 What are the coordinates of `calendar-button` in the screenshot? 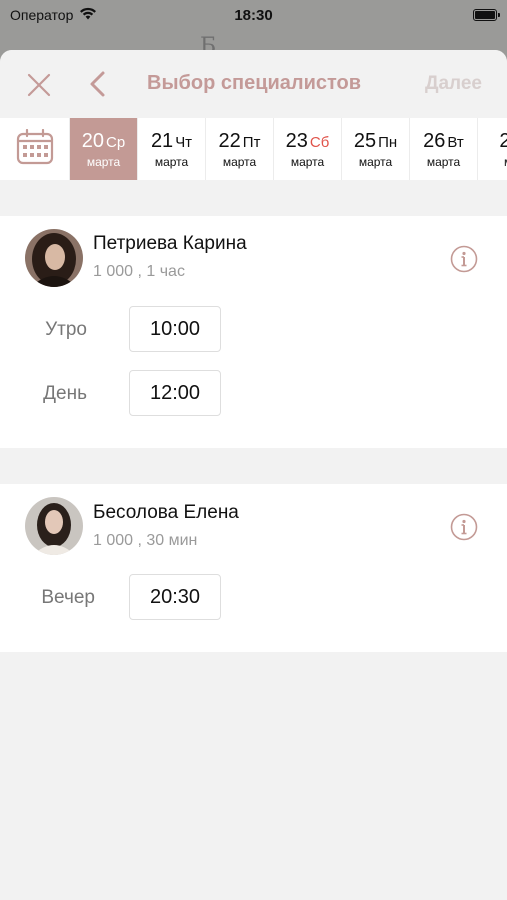 It's located at (35, 149).